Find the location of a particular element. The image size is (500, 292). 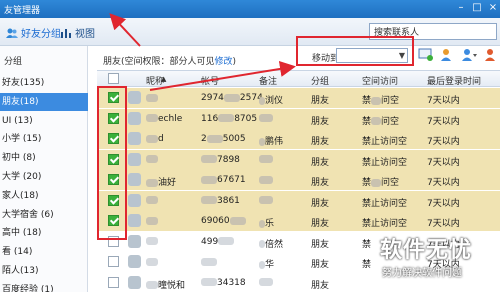

sidebar-group-item: 陌人(13) is located at coordinates (44, 271).